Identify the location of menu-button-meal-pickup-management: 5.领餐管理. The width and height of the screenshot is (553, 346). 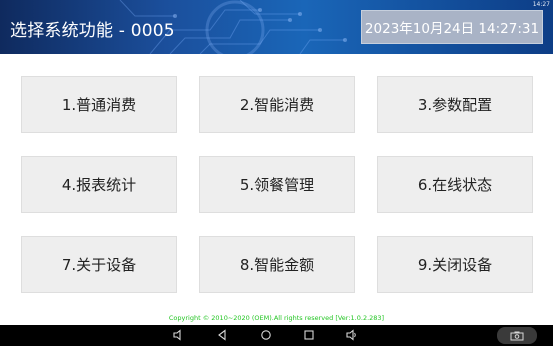
(277, 184).